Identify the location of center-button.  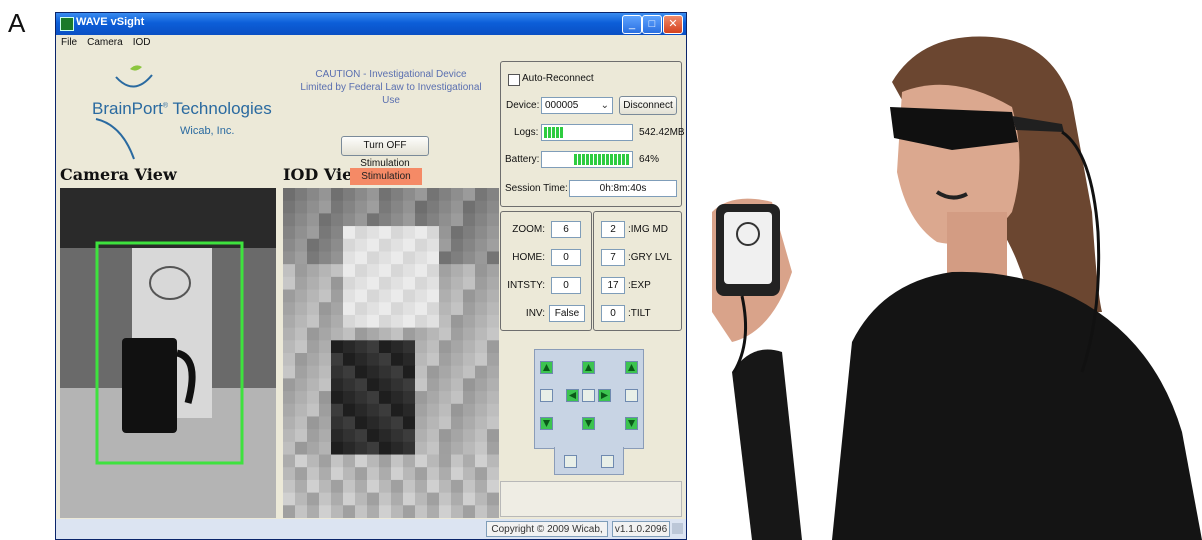
(588, 395).